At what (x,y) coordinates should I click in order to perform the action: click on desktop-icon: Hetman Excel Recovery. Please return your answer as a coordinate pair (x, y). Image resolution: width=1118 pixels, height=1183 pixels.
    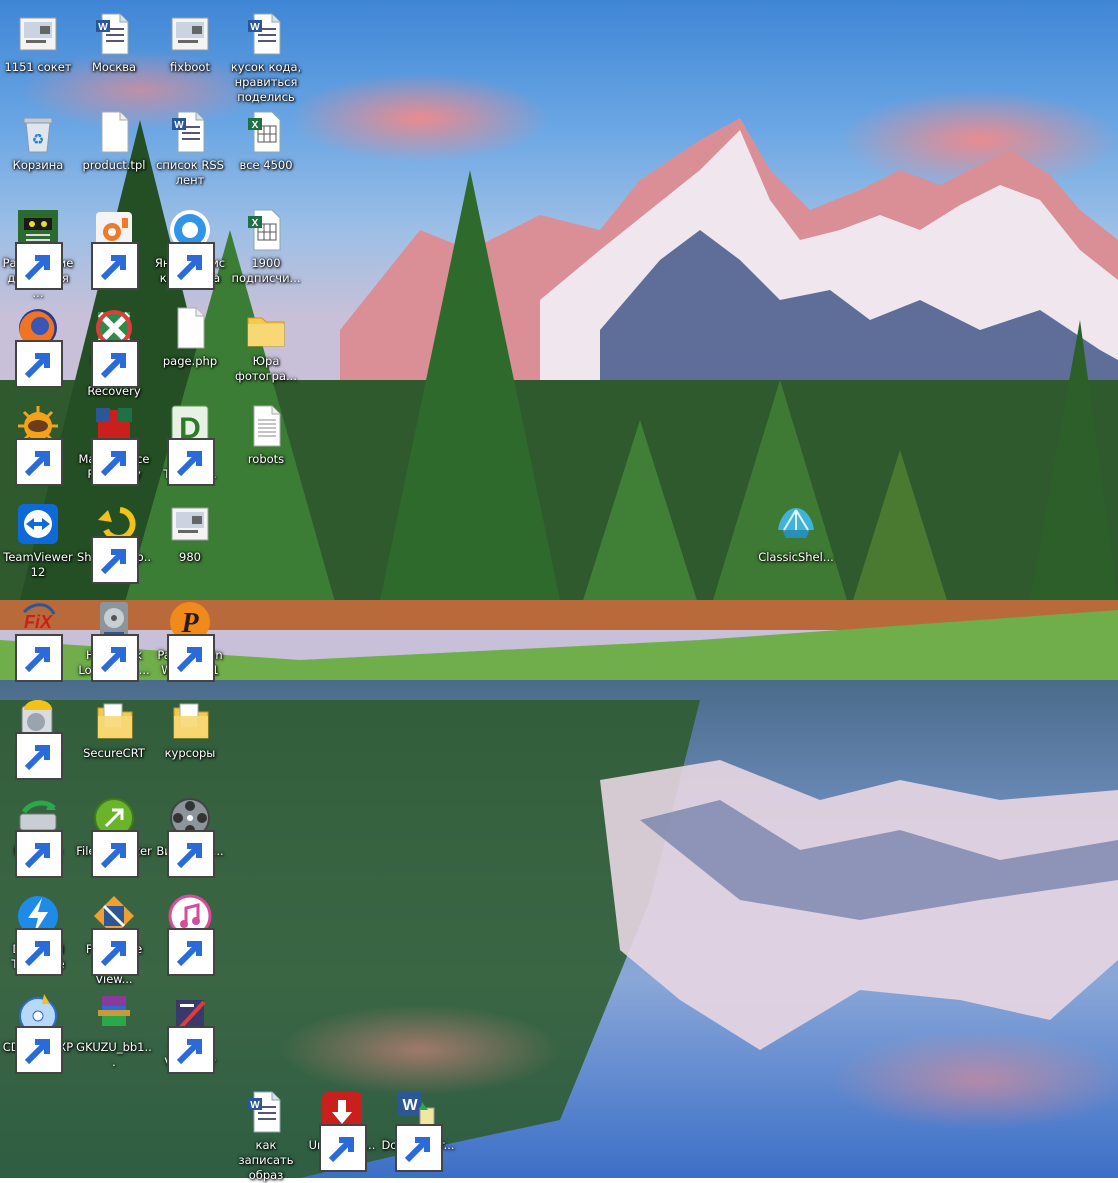
    Looking at the image, I should click on (114, 351).